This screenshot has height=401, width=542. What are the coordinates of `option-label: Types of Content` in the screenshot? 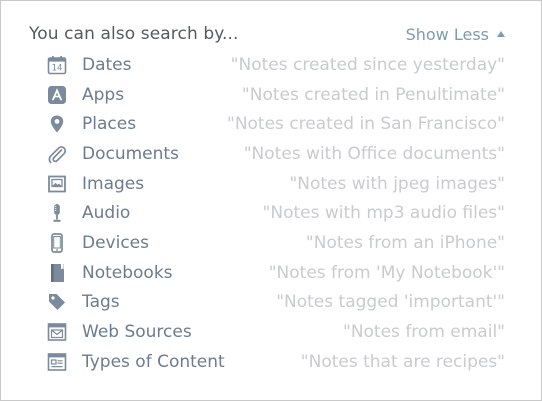 It's located at (153, 361).